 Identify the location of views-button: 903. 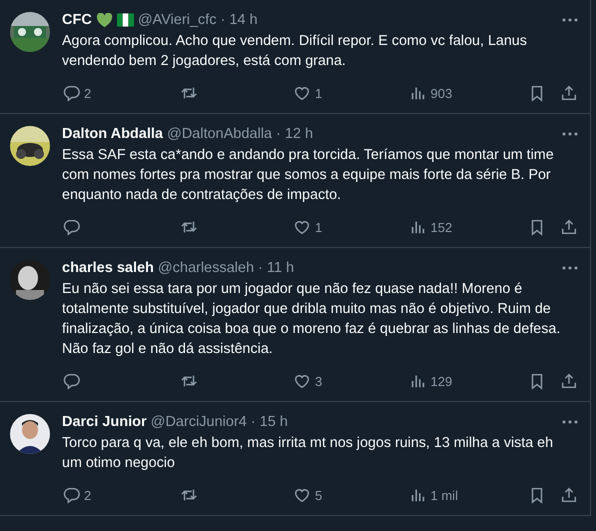
(468, 93).